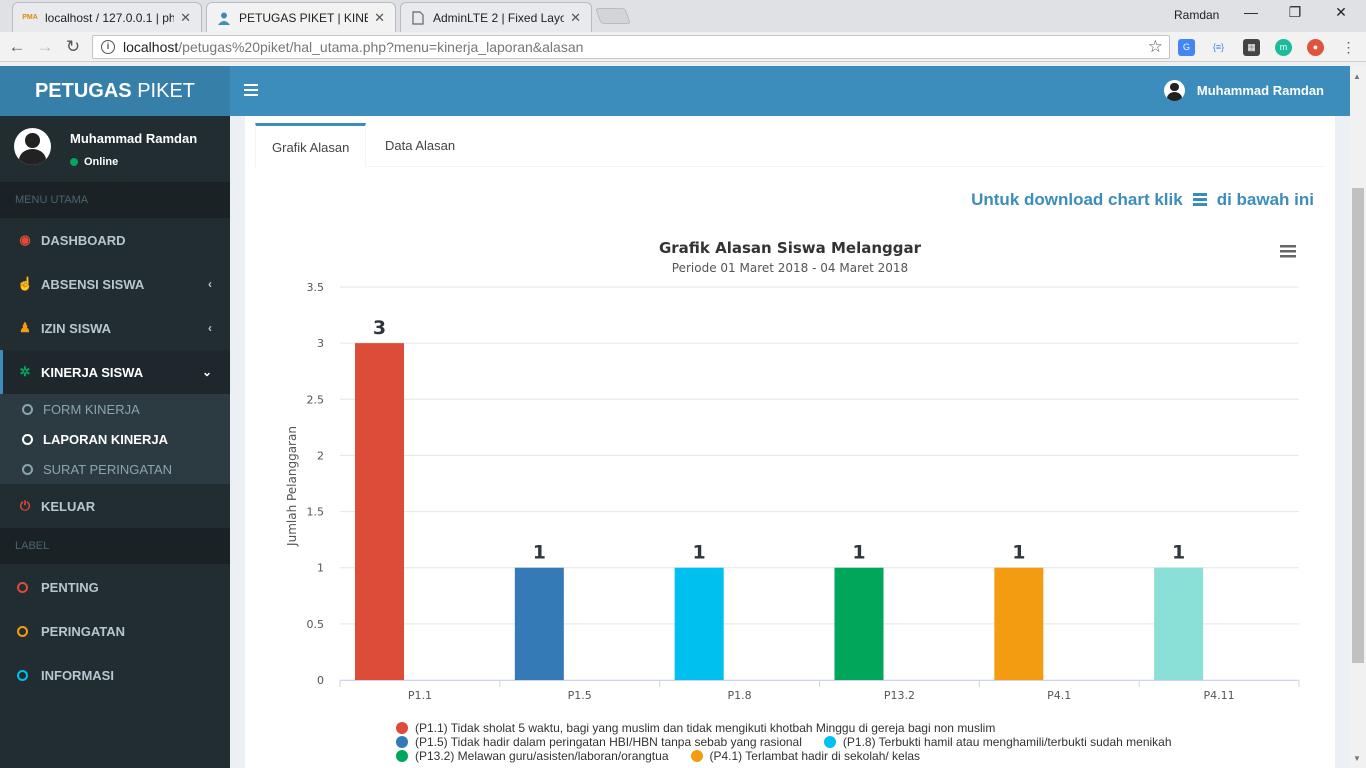  I want to click on child-icon: ♟, so click(25, 327).